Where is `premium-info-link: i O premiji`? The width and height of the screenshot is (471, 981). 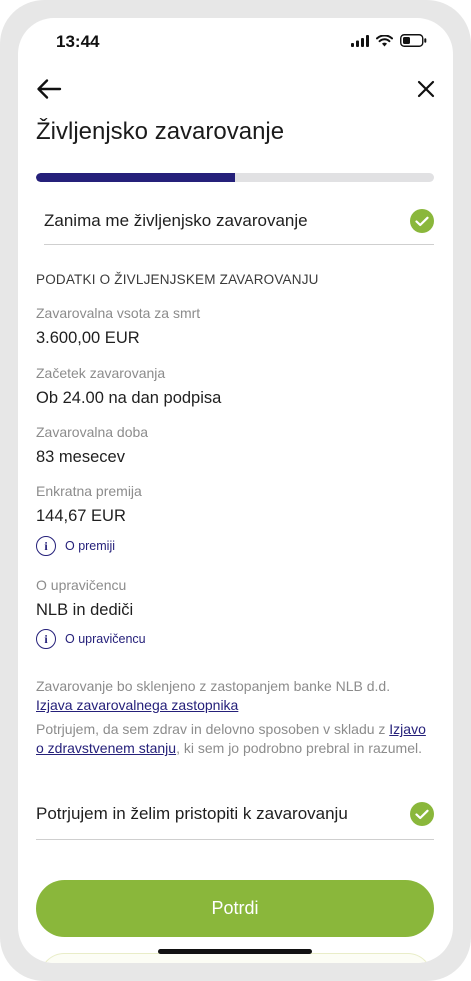 premium-info-link: i O premiji is located at coordinates (75, 546).